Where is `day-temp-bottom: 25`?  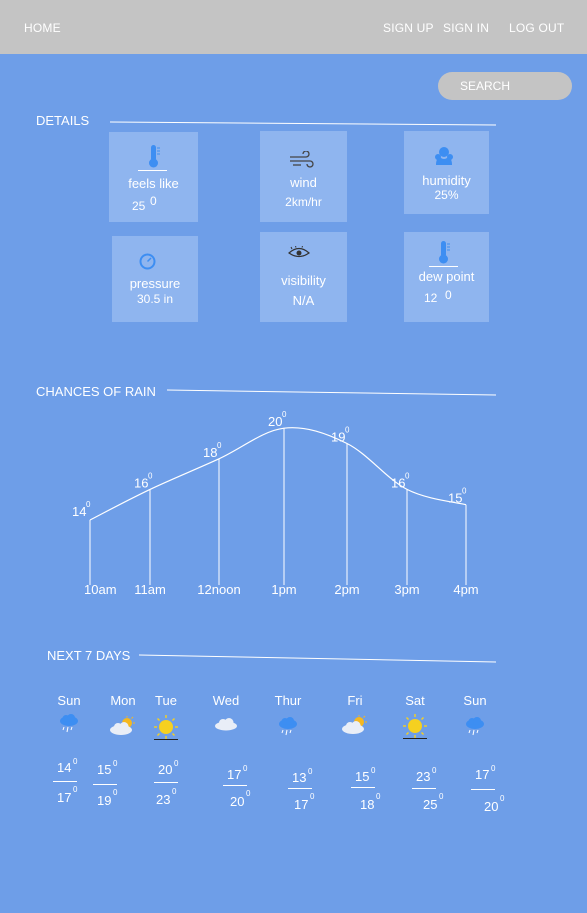 day-temp-bottom: 25 is located at coordinates (430, 804).